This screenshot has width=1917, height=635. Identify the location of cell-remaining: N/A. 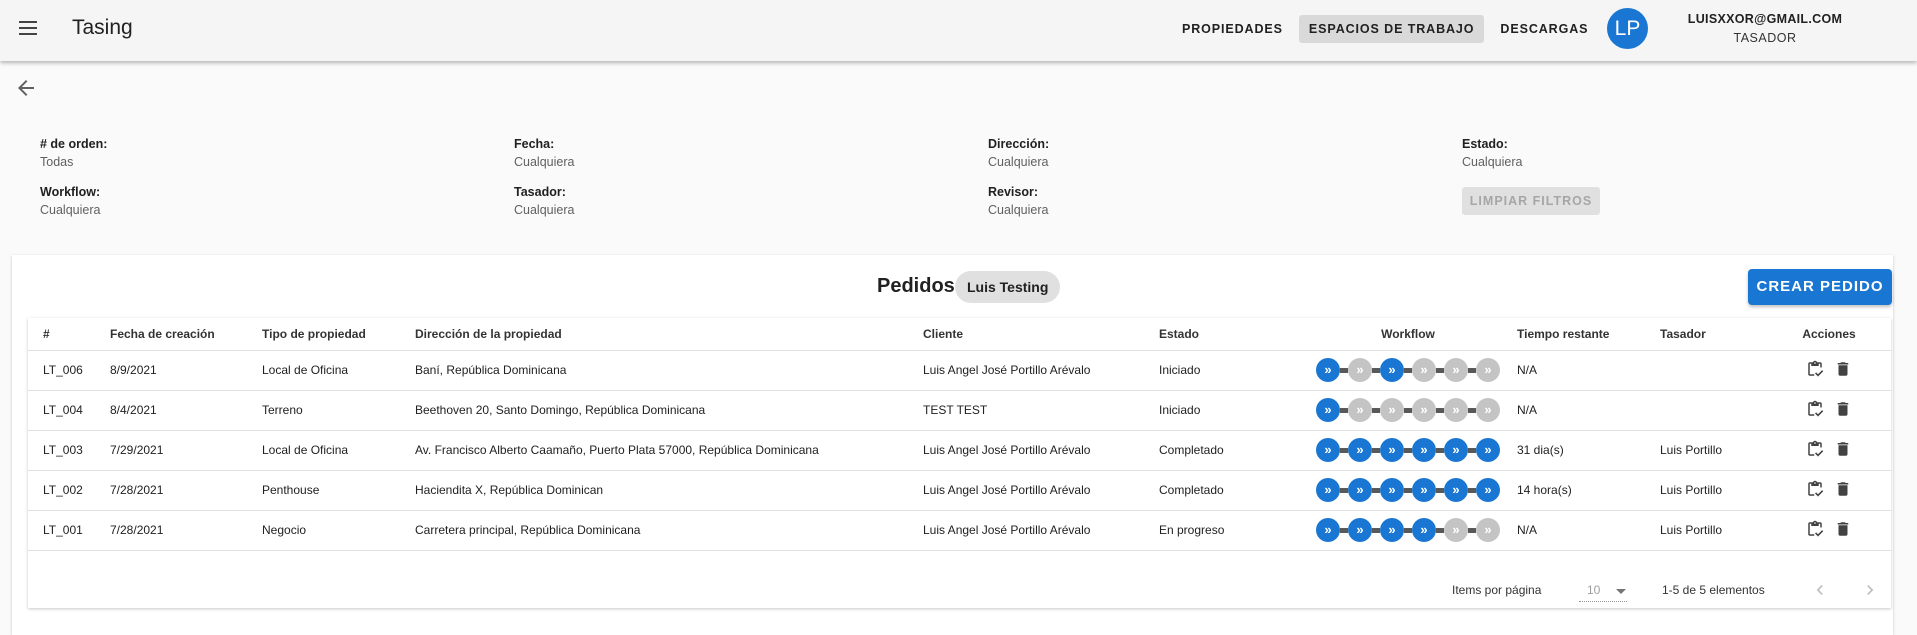
(1588, 410).